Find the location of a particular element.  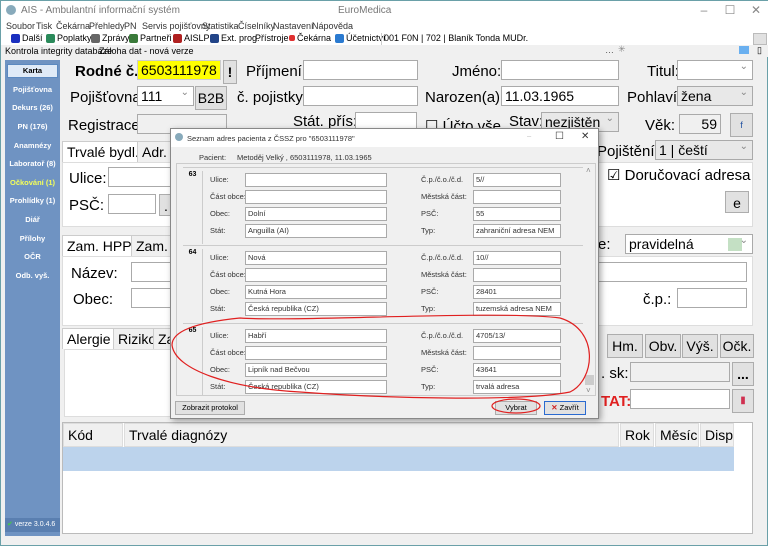

annotation-circle-record is located at coordinates (380, 356).